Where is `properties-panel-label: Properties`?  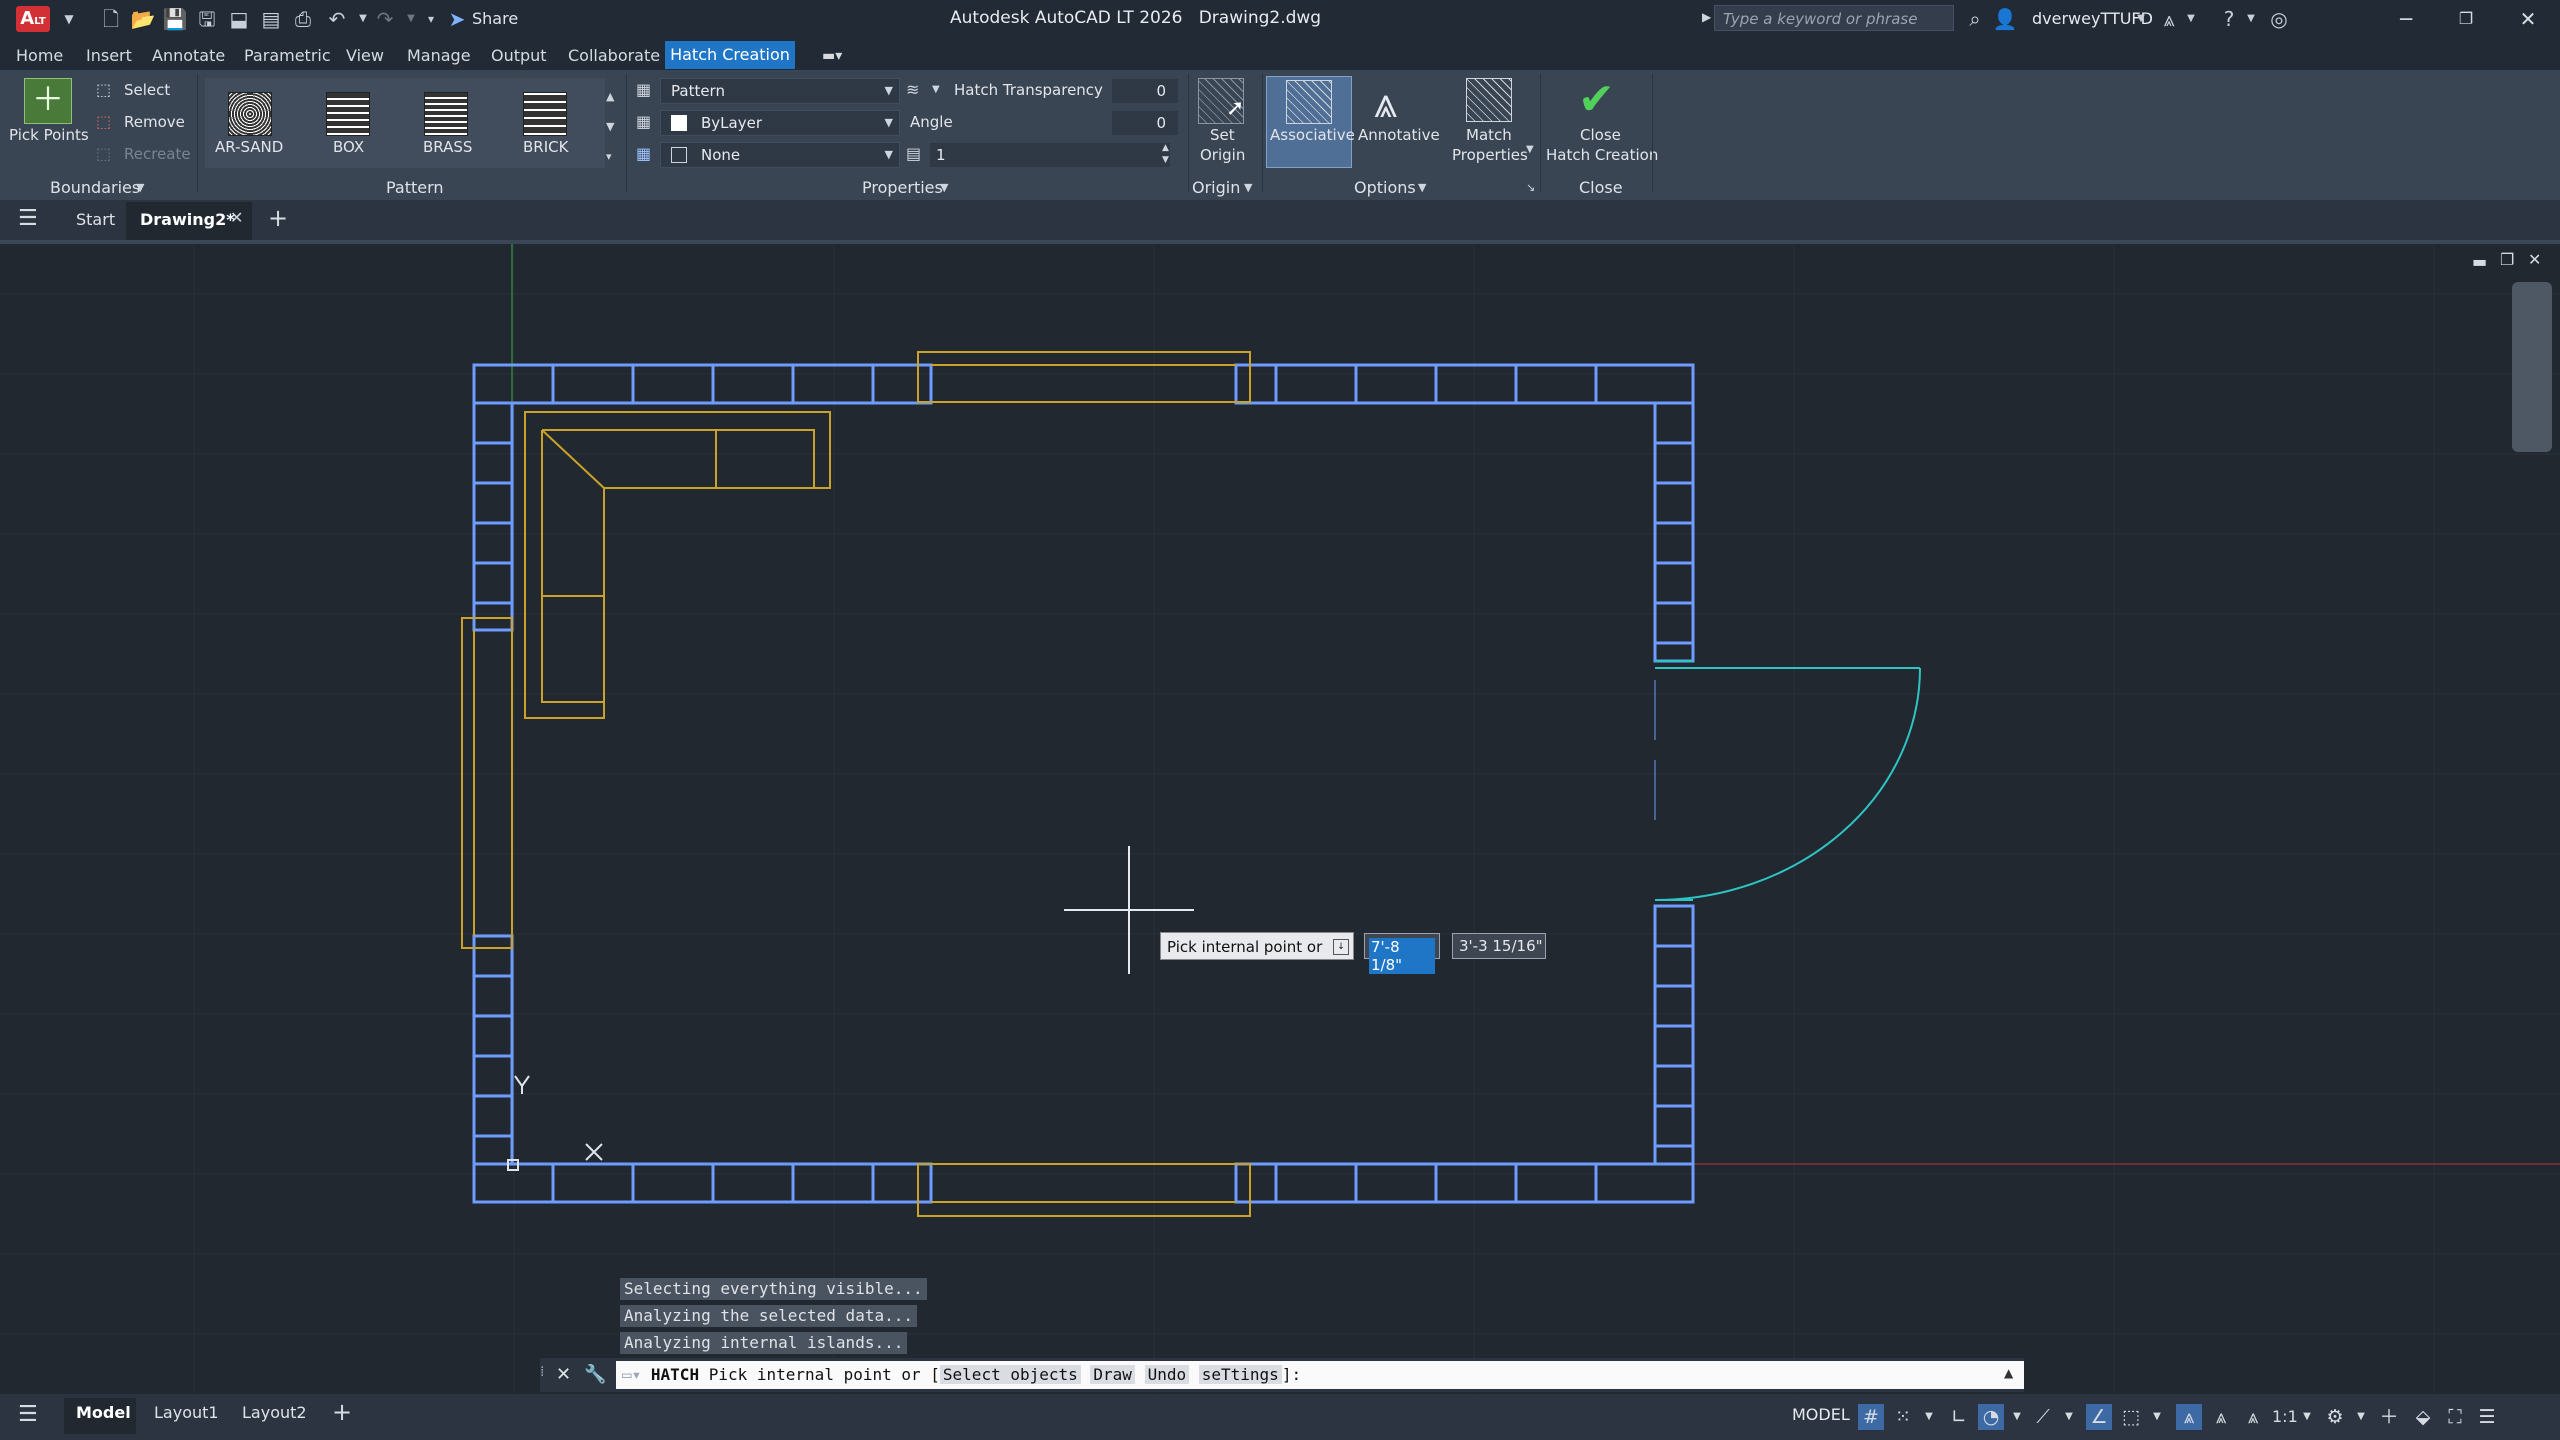 properties-panel-label: Properties is located at coordinates (902, 187).